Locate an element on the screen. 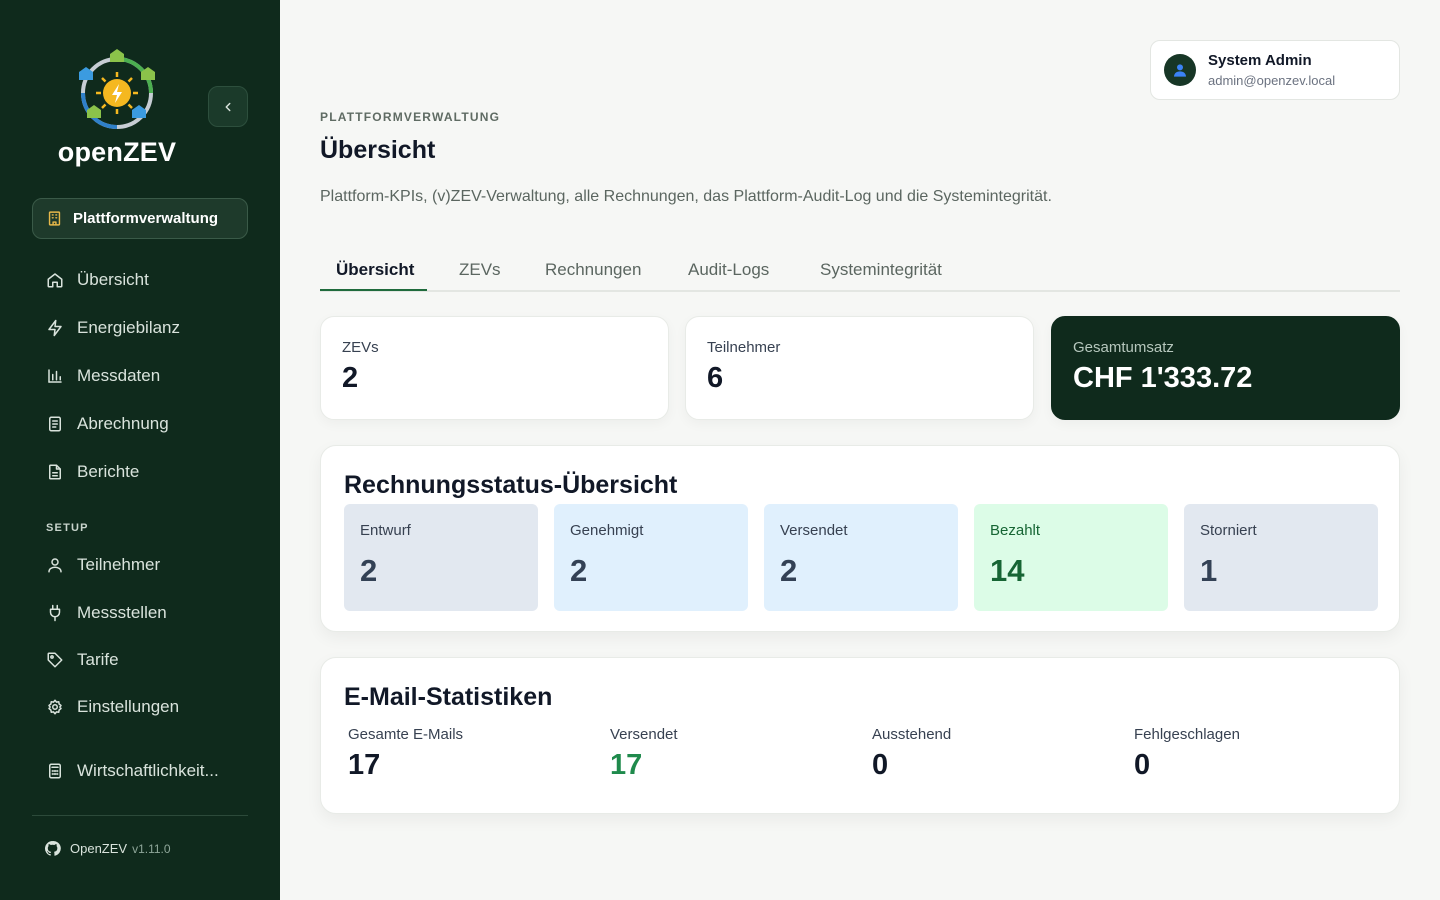  kpi-value: 2 is located at coordinates (350, 378).